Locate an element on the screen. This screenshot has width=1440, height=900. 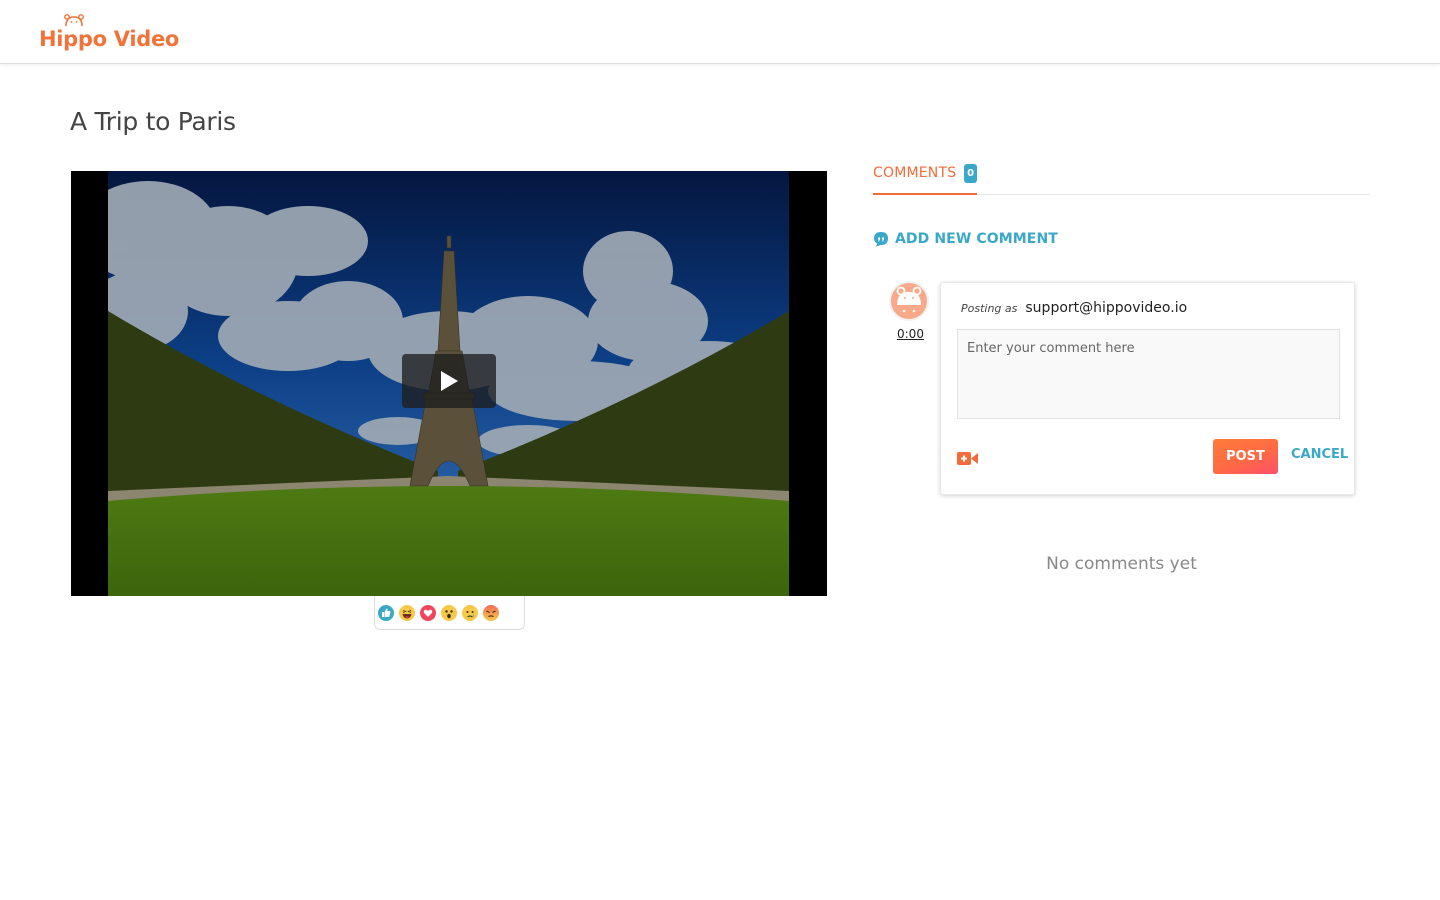
reaction-wow is located at coordinates (449, 612).